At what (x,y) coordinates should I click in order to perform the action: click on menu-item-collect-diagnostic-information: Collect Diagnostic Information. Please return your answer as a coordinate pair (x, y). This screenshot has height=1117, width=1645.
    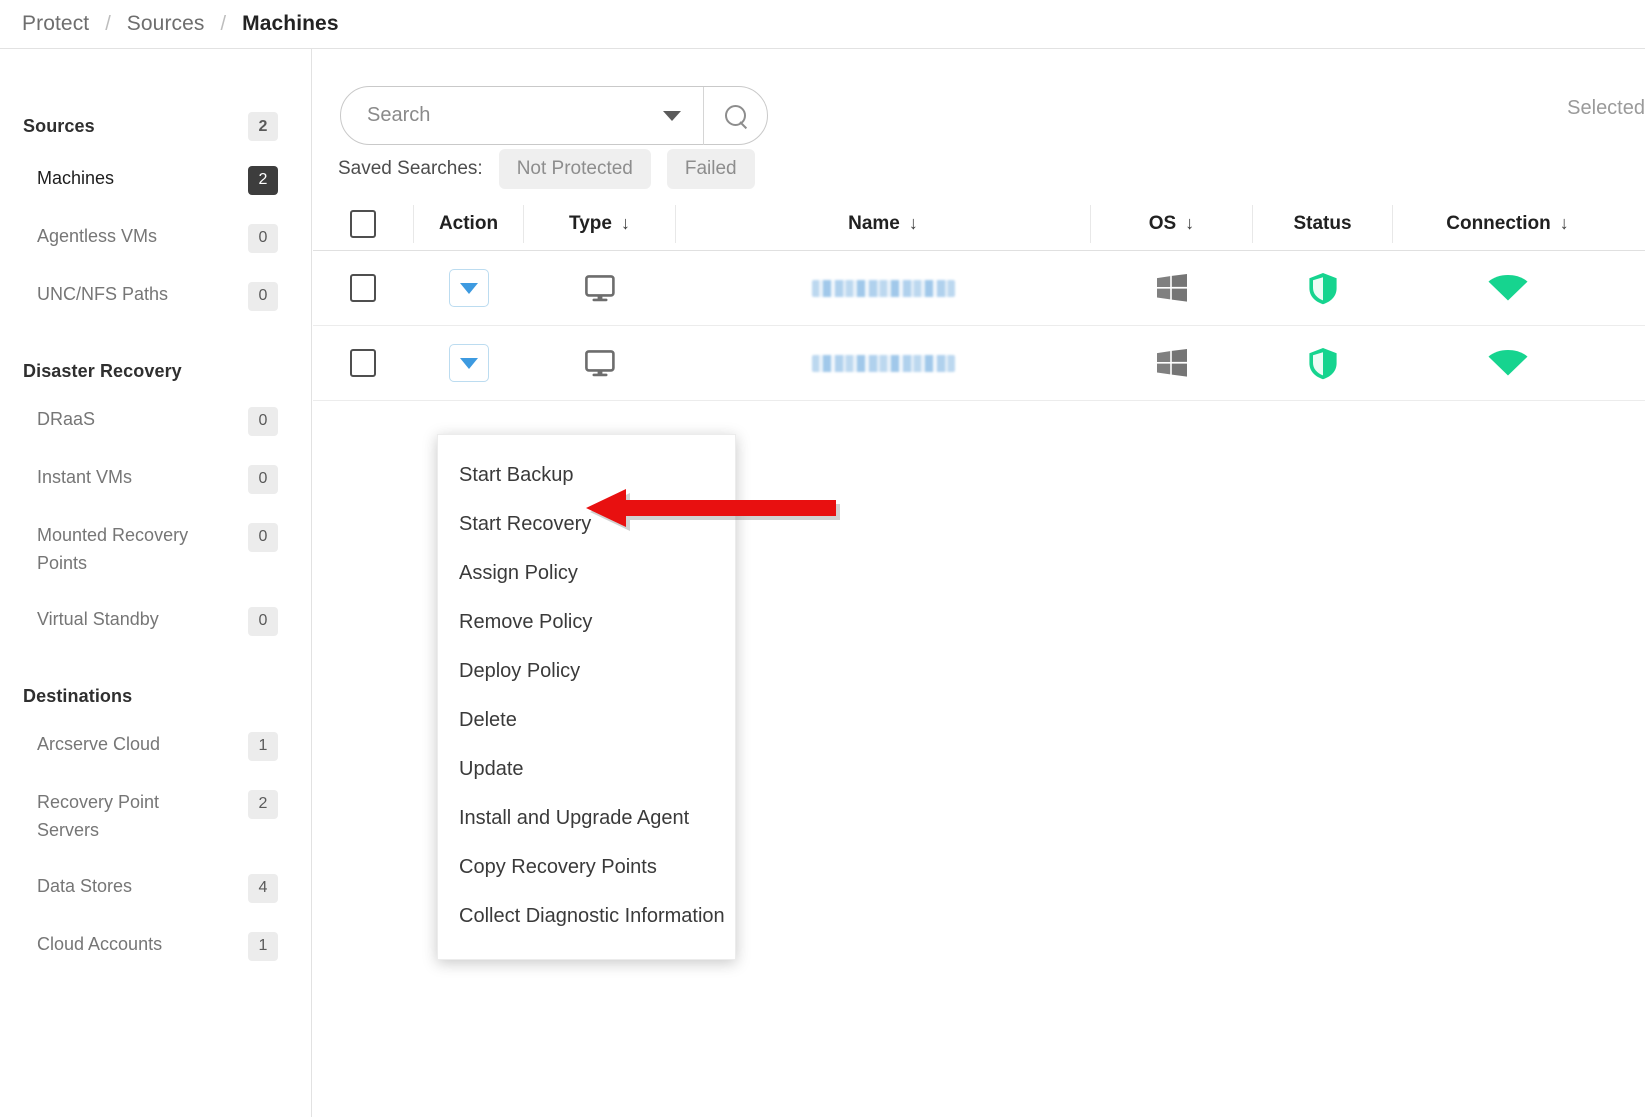
    Looking at the image, I should click on (586, 916).